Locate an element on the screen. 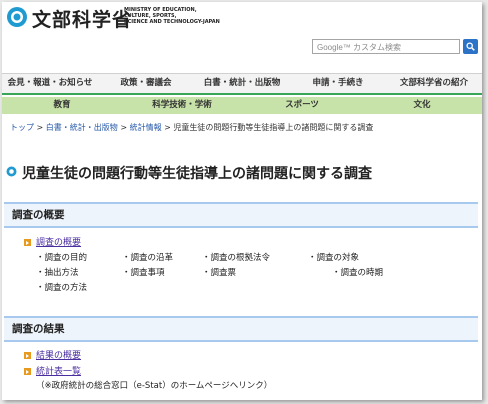 The height and width of the screenshot is (404, 488). section-heading: 調査の概要 is located at coordinates (38, 215).